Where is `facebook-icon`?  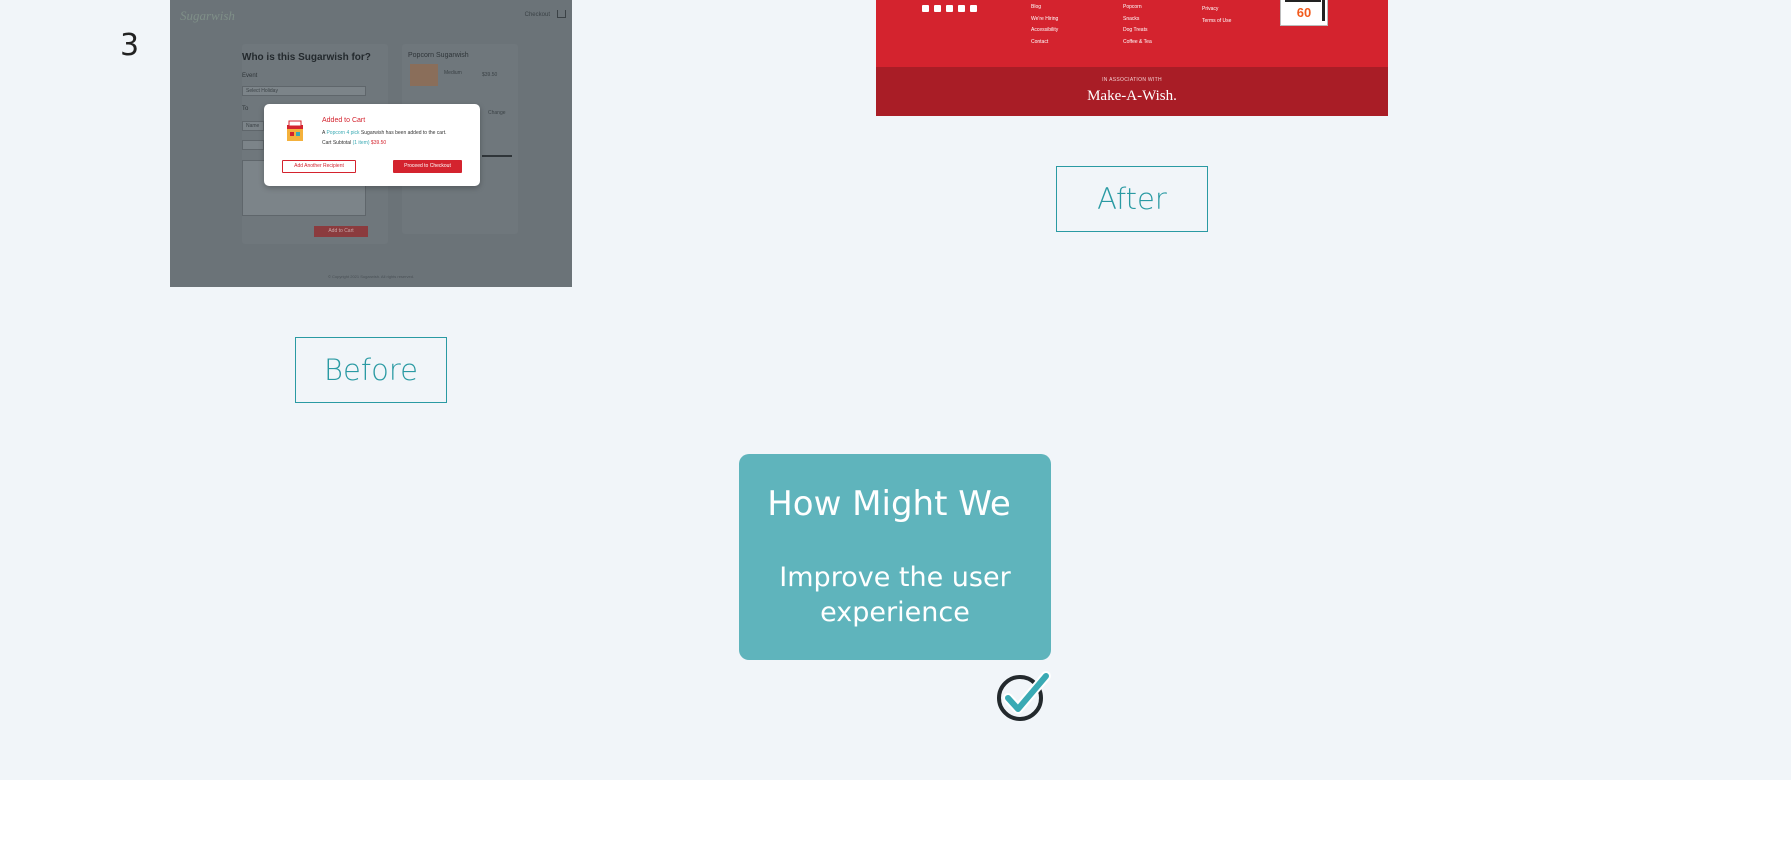 facebook-icon is located at coordinates (925, 8).